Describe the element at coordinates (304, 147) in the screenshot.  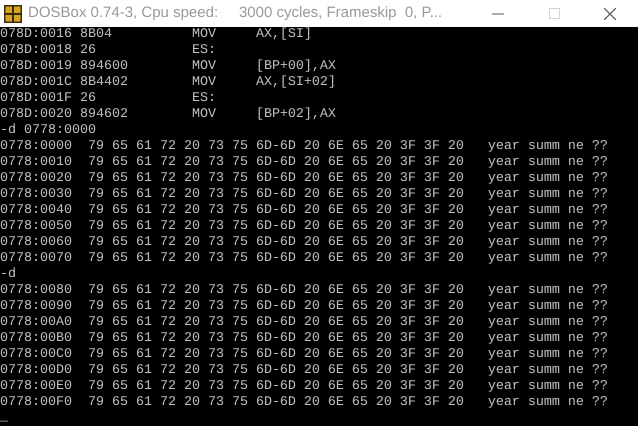
I see `terminal-line: 0778:0000 79 65 61 72 20 73 75 6D-6D 20 6E 65 20 3F 3F 20 year summ ne ??` at that location.